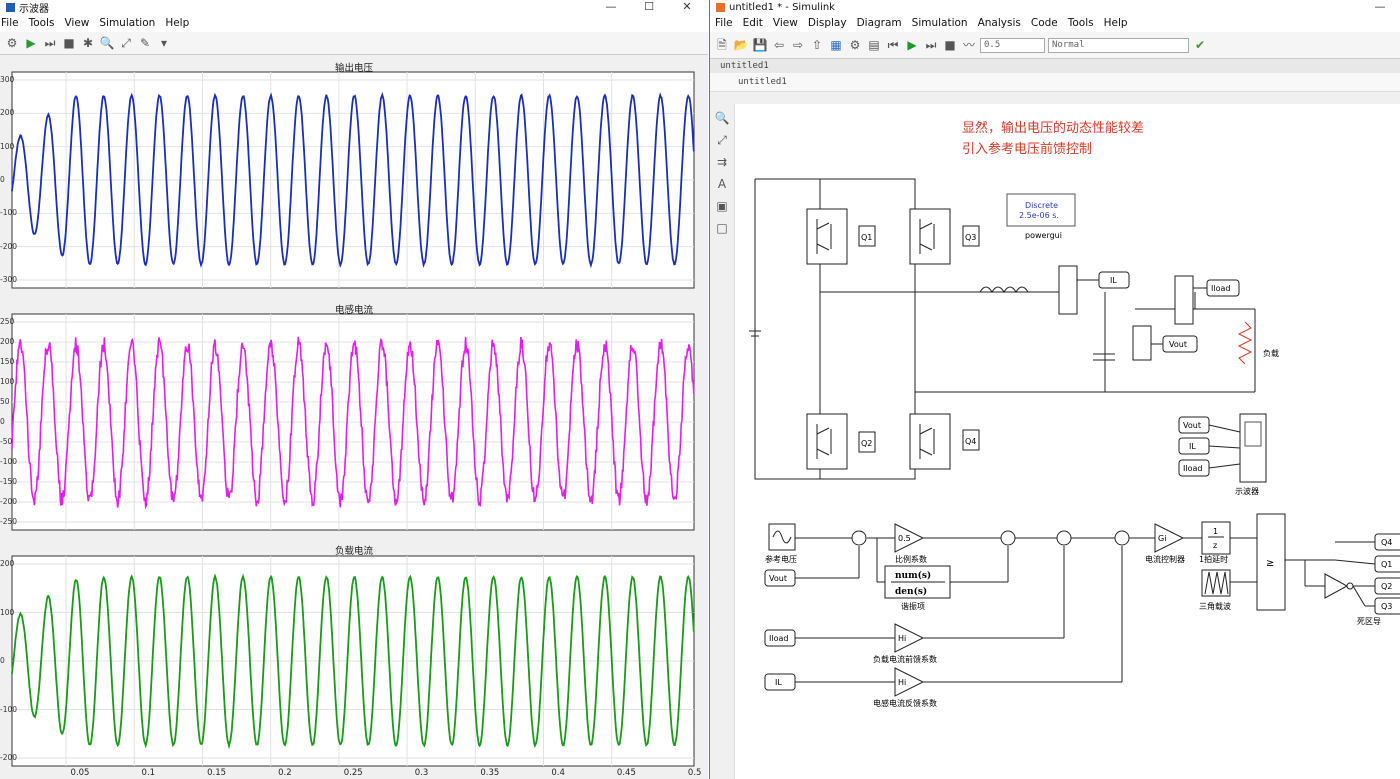  What do you see at coordinates (841, 236) in the screenshot?
I see `igbt-q1: Q1` at bounding box center [841, 236].